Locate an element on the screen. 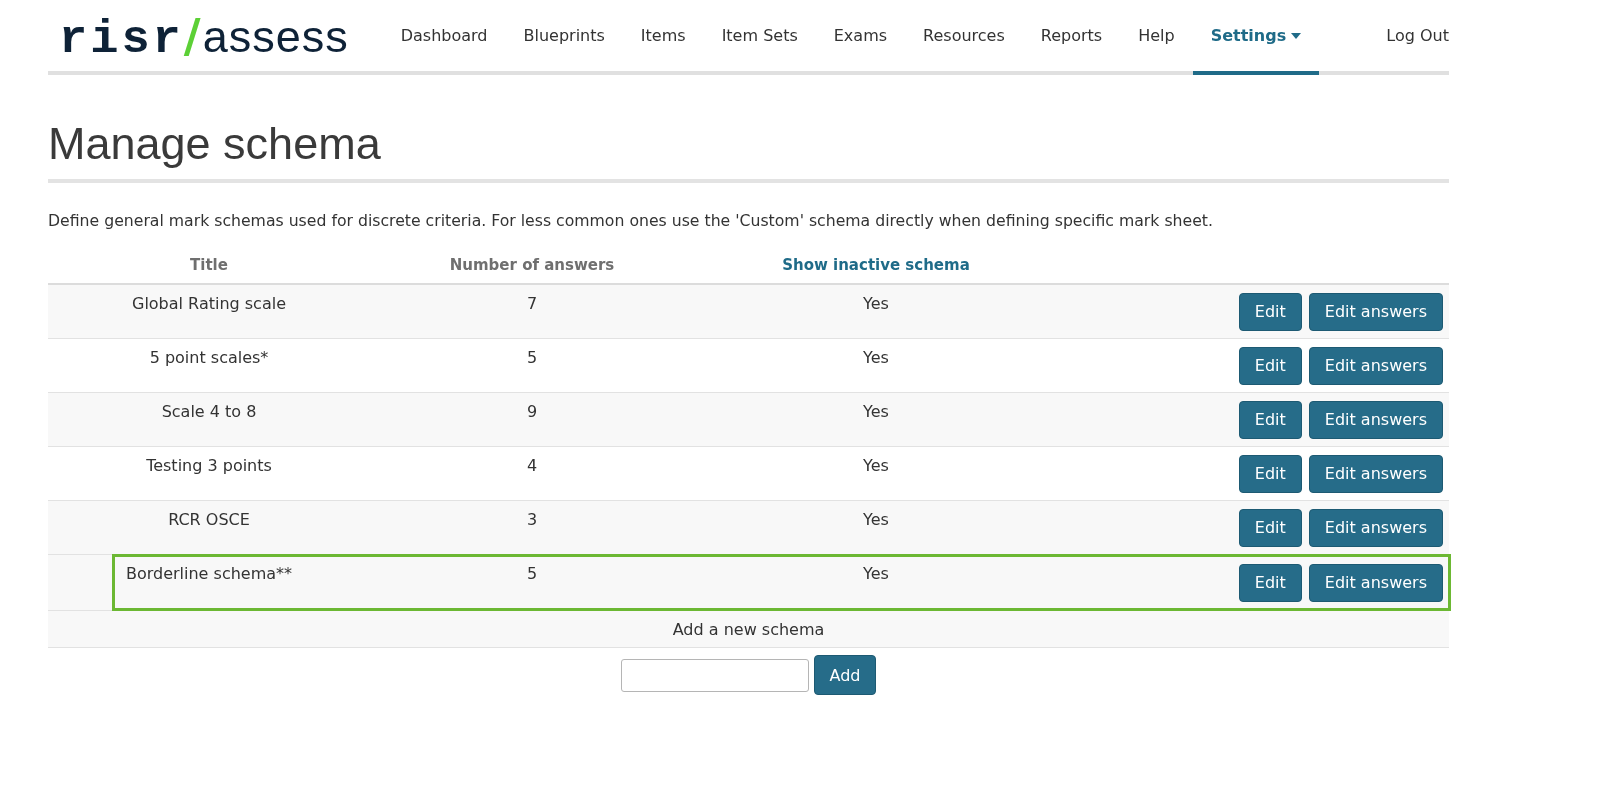  nav-link: Settings is located at coordinates (1256, 37).